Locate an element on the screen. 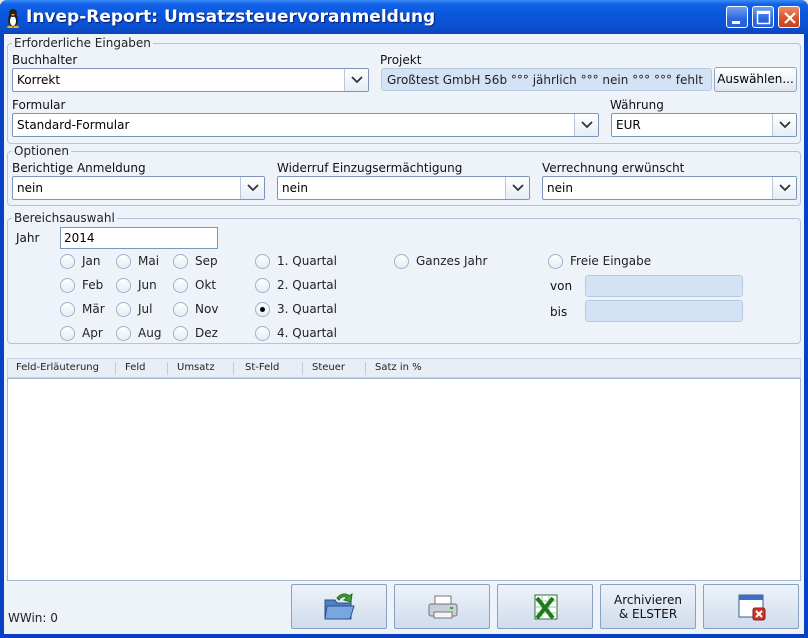  options-legend: Optionen is located at coordinates (42, 151).